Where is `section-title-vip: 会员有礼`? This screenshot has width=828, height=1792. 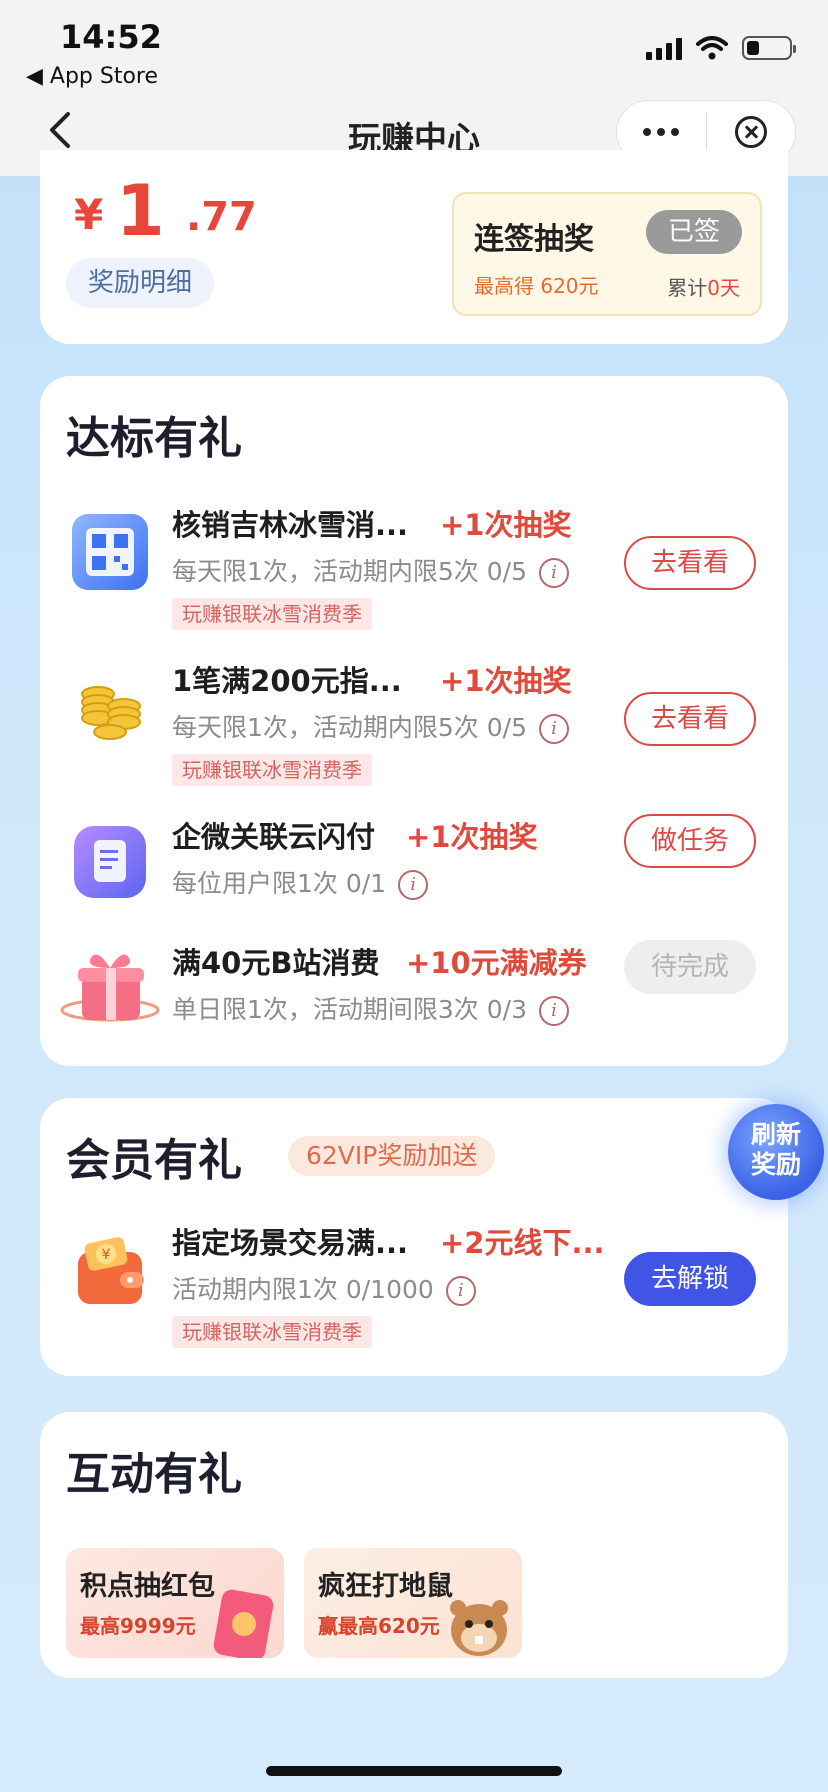
section-title-vip: 会员有礼 is located at coordinates (154, 1162).